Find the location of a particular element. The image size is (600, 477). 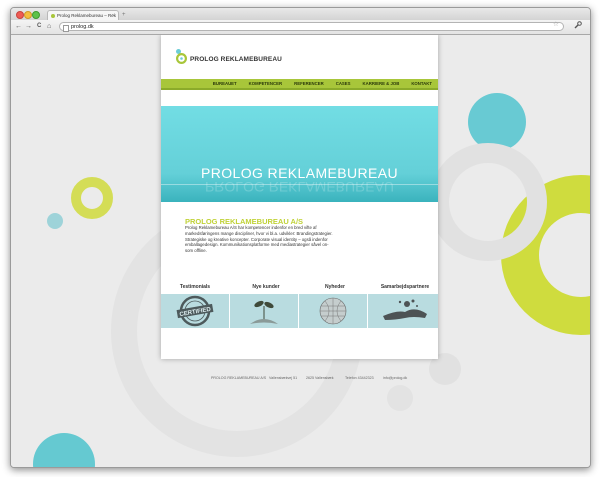

browser-tab: Prolog Reklamebureau – Rek × is located at coordinates (83, 15).